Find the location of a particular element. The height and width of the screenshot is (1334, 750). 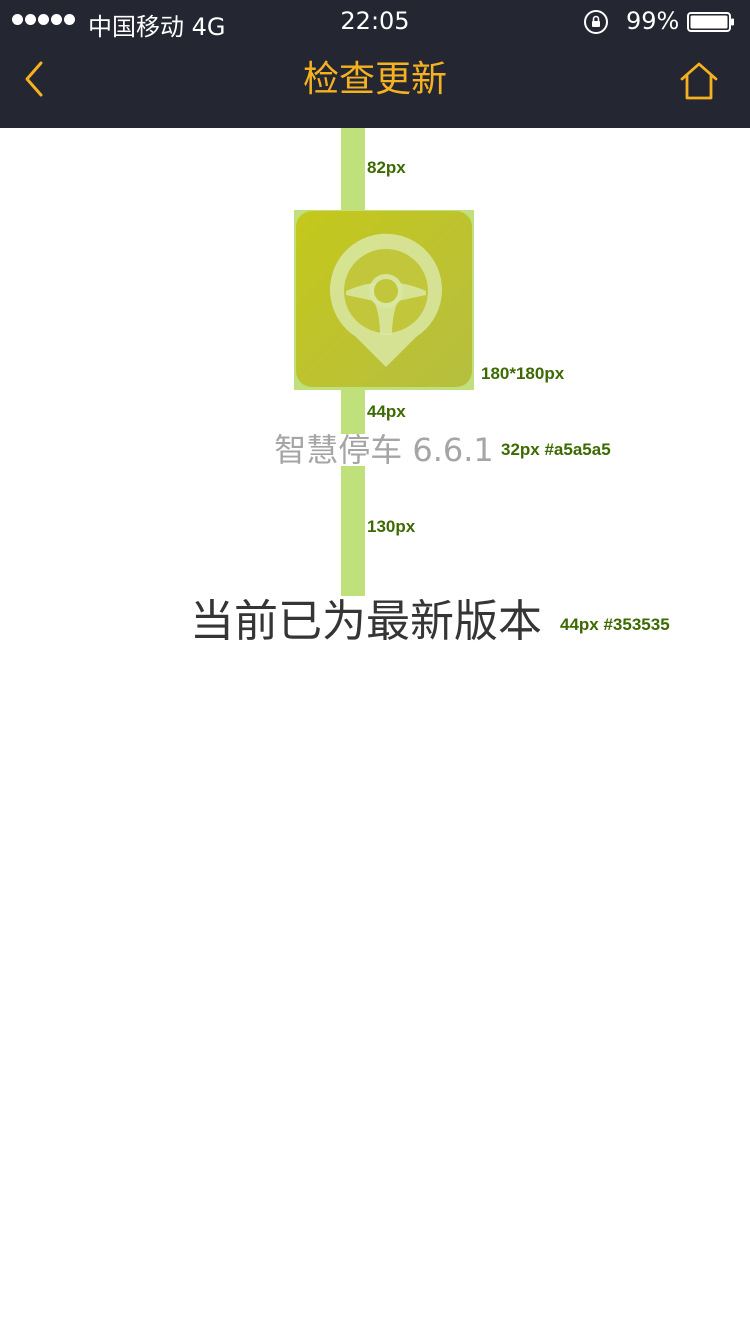

rotation-lock-icon is located at coordinates (596, 22).